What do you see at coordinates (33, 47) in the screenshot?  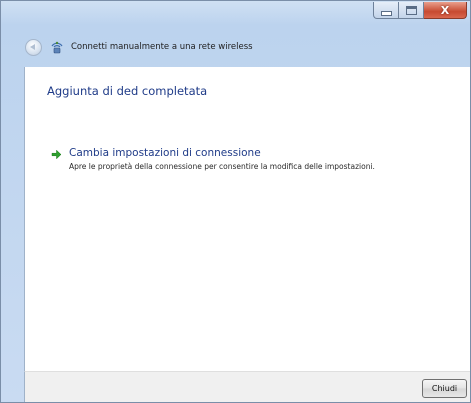 I see `back-button` at bounding box center [33, 47].